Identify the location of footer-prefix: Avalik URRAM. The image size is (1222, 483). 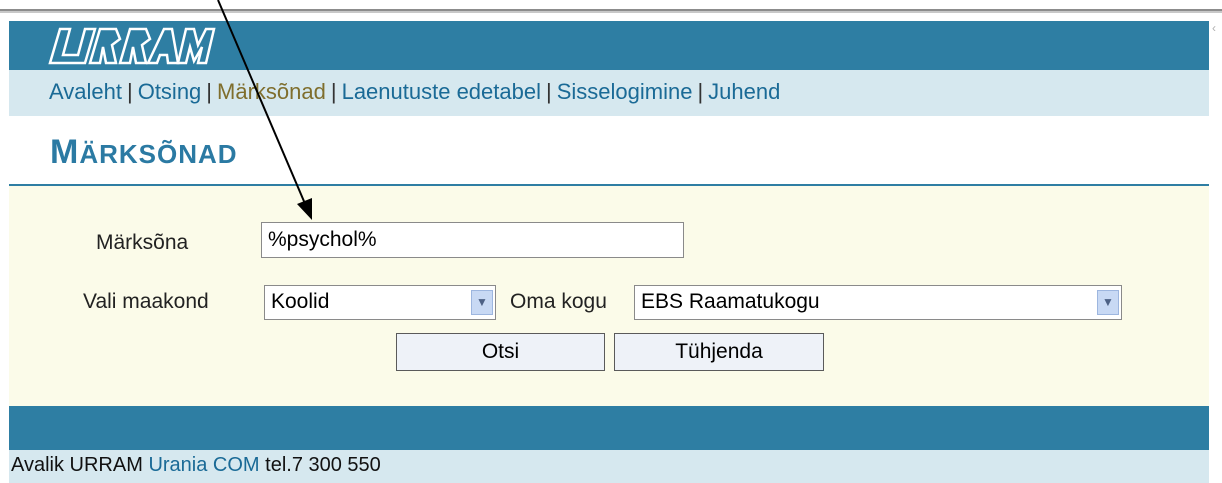
(77, 465).